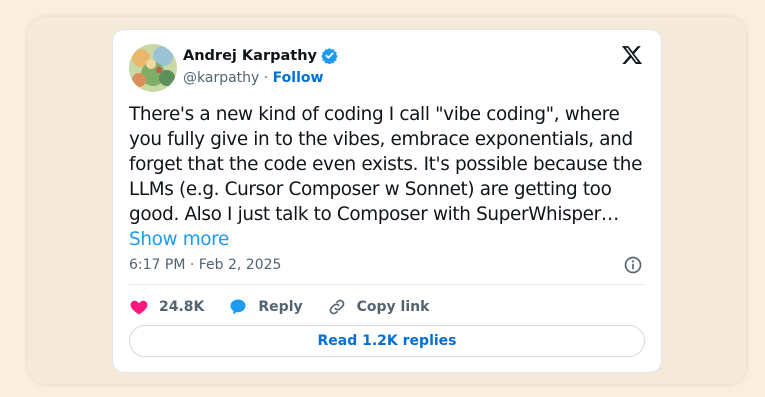 This screenshot has height=397, width=765. I want to click on show-more-link: Show more, so click(179, 239).